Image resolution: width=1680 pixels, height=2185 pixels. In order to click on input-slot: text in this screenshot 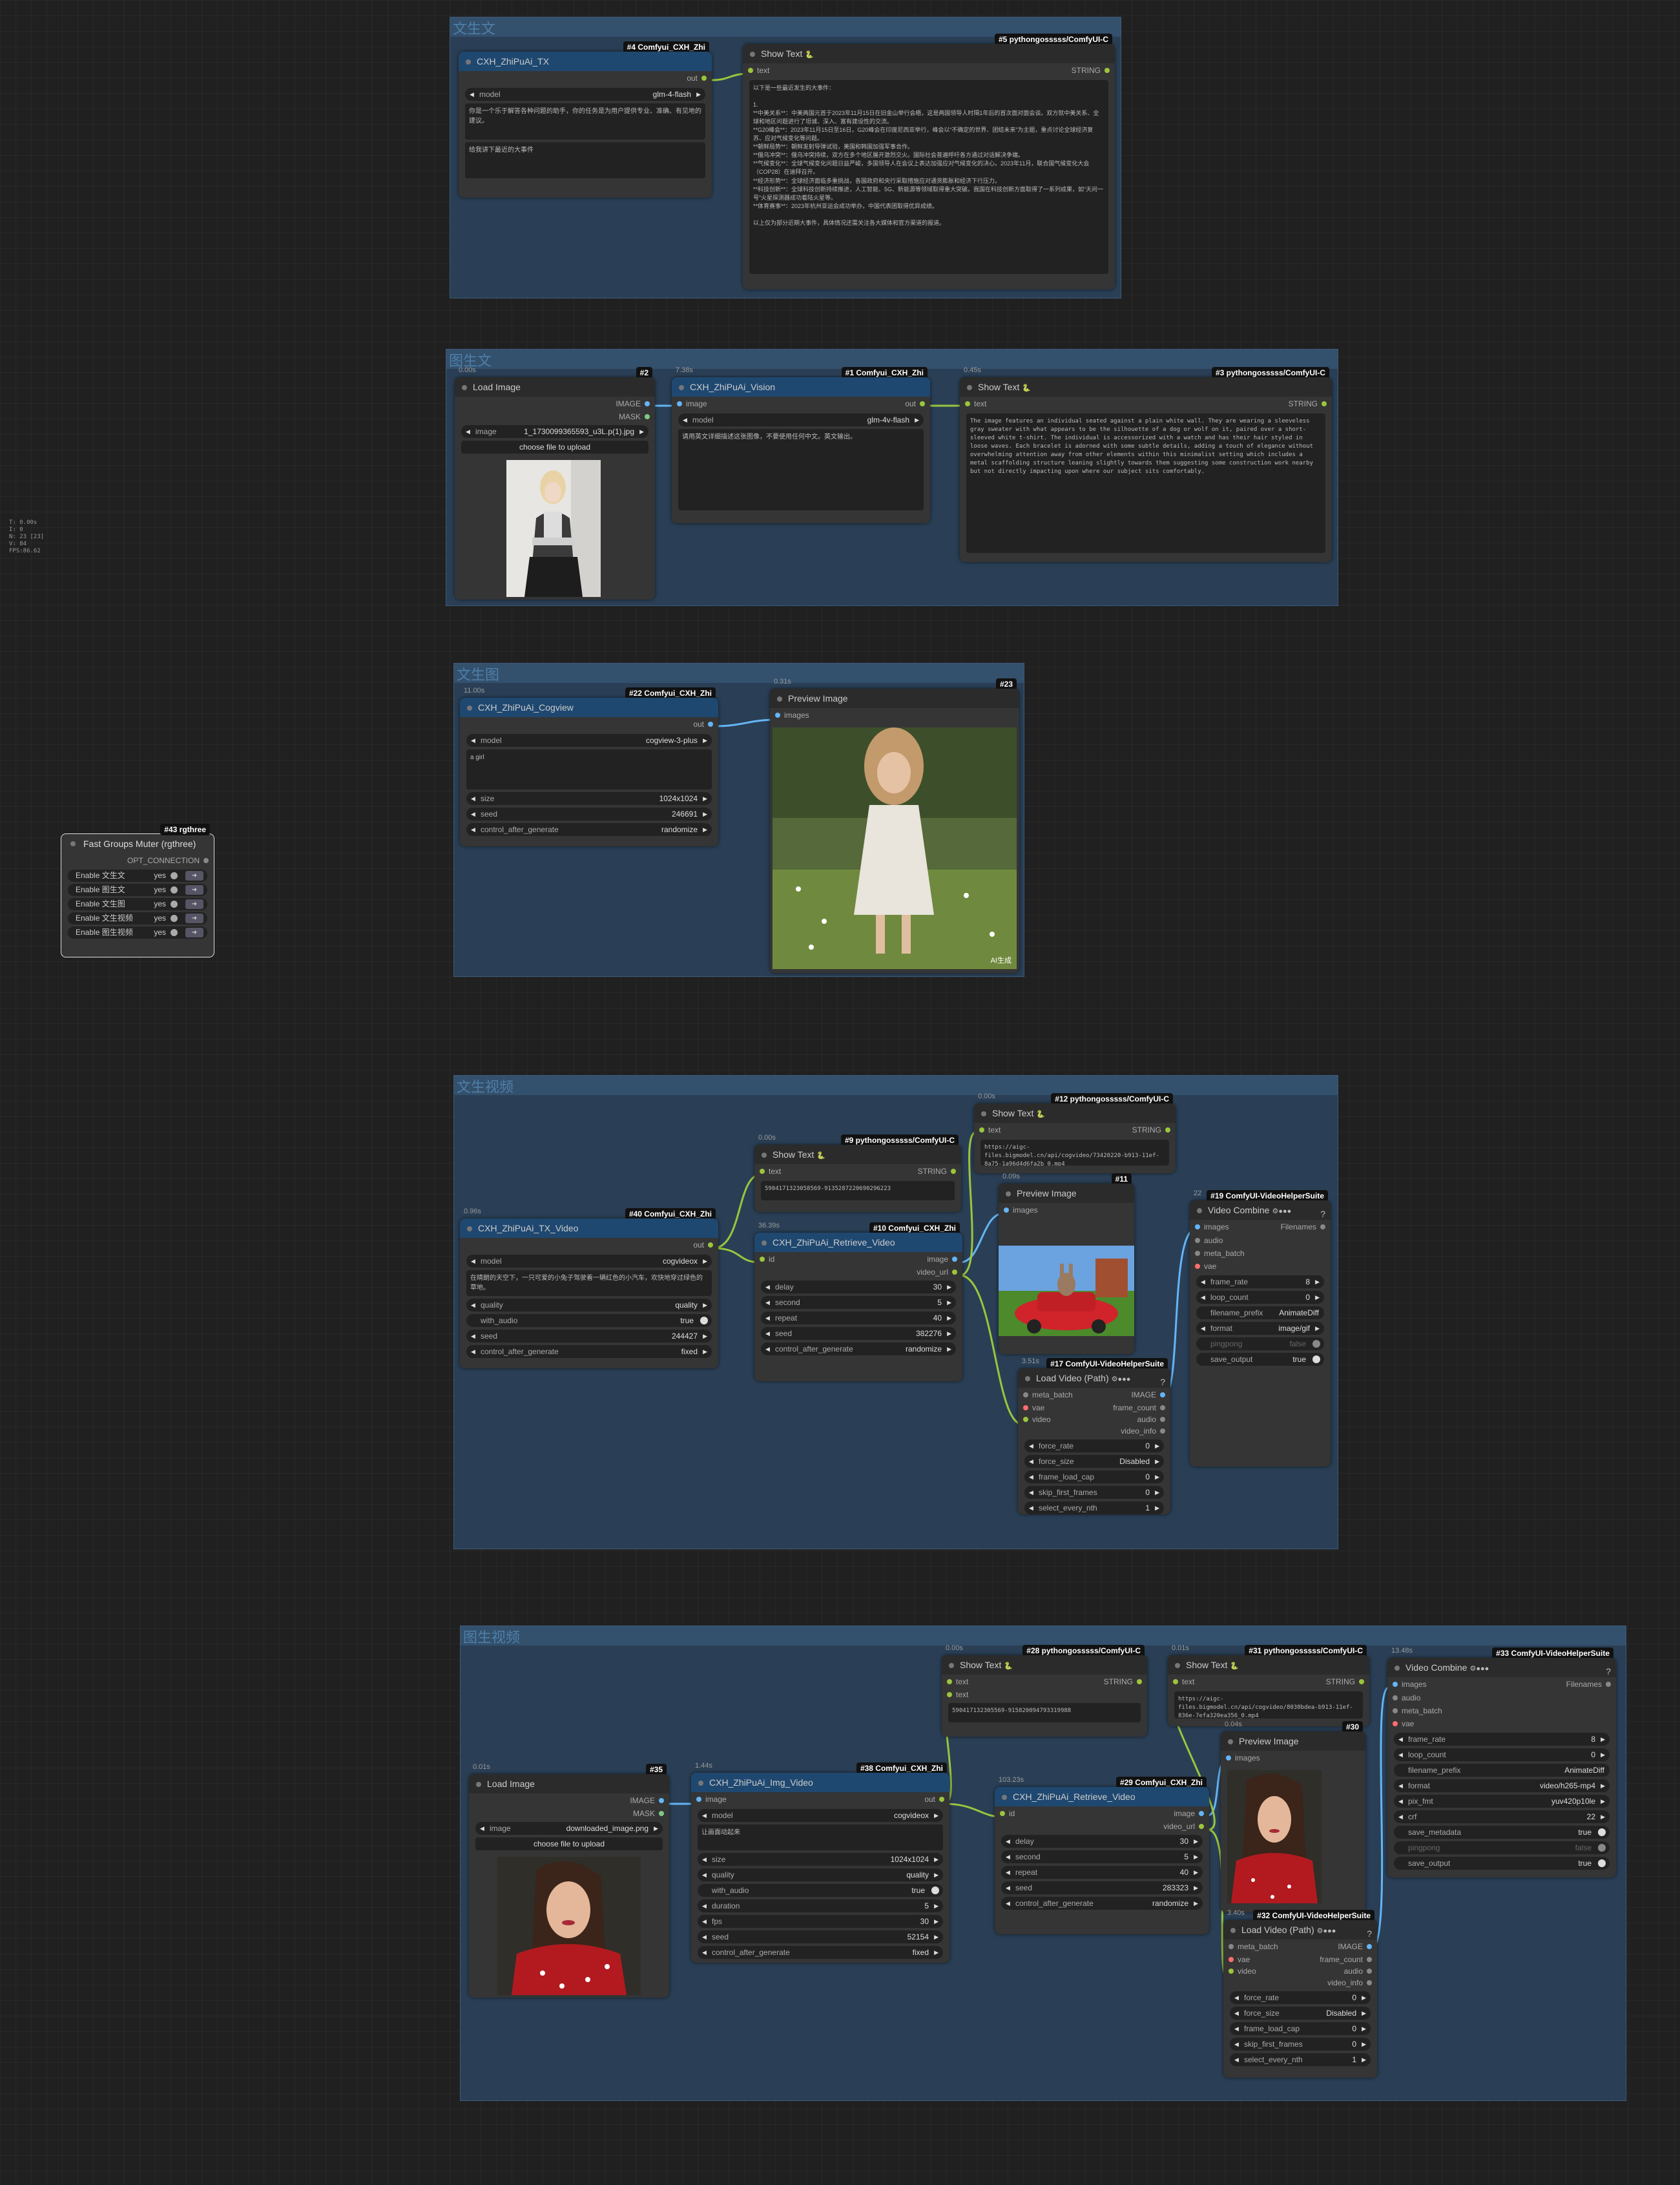, I will do `click(1044, 1694)`.